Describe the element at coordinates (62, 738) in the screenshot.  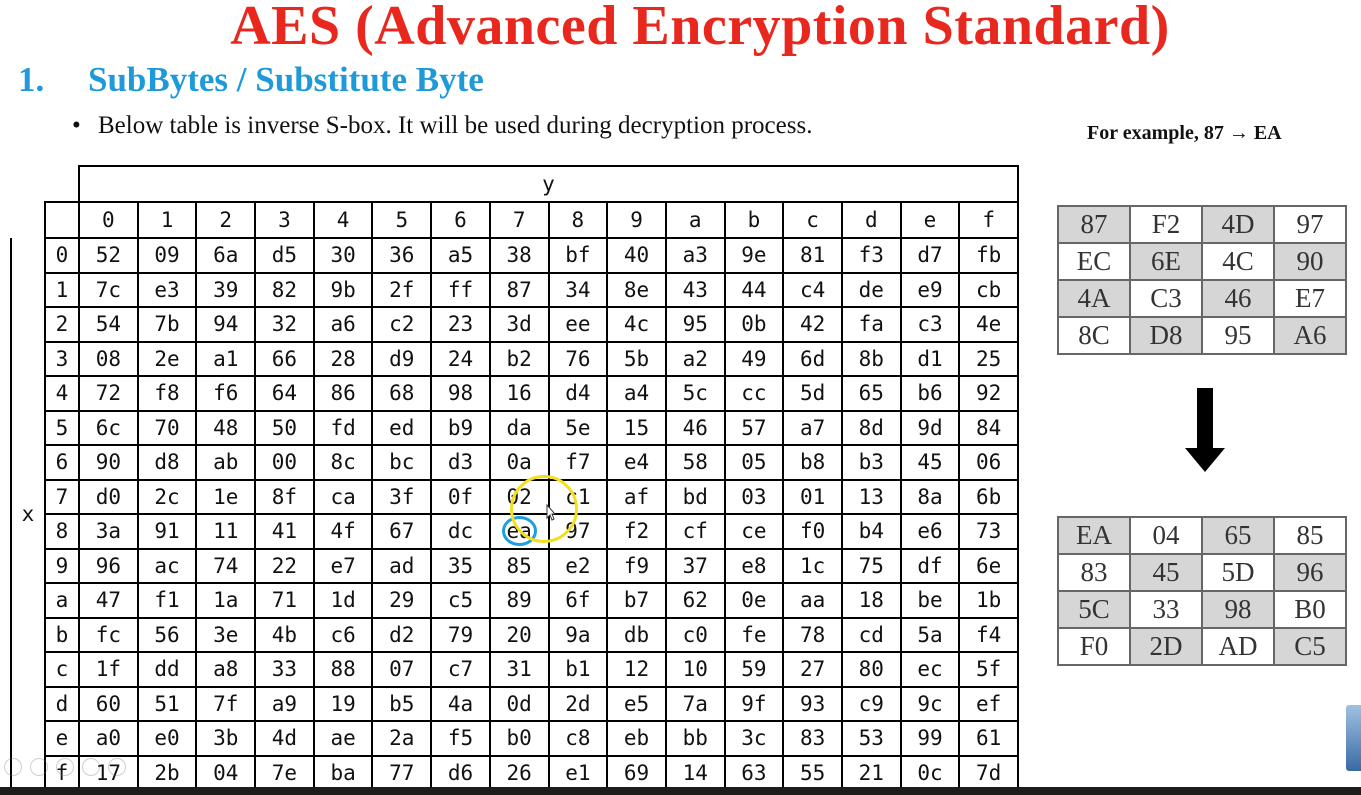
I see `row-header: e` at that location.